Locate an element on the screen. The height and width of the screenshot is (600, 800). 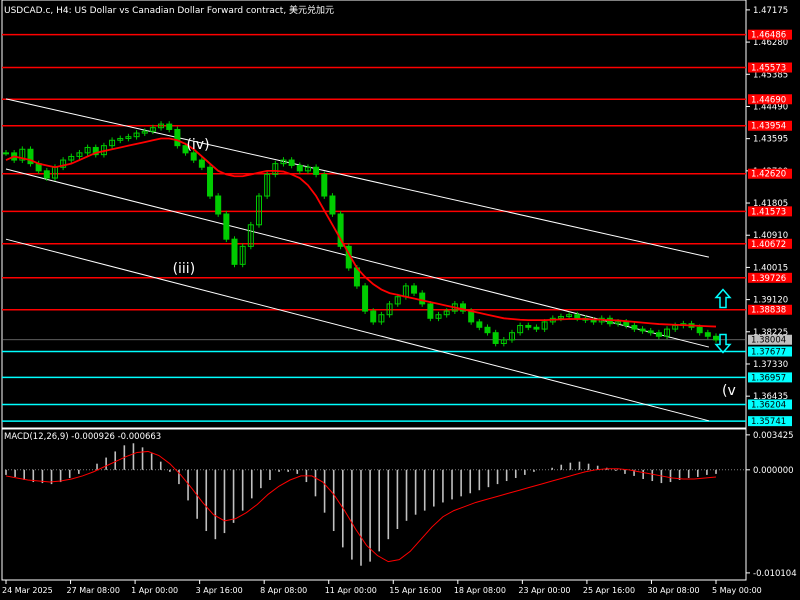
macd-tick-label: 0.000000 is located at coordinates (773, 471).